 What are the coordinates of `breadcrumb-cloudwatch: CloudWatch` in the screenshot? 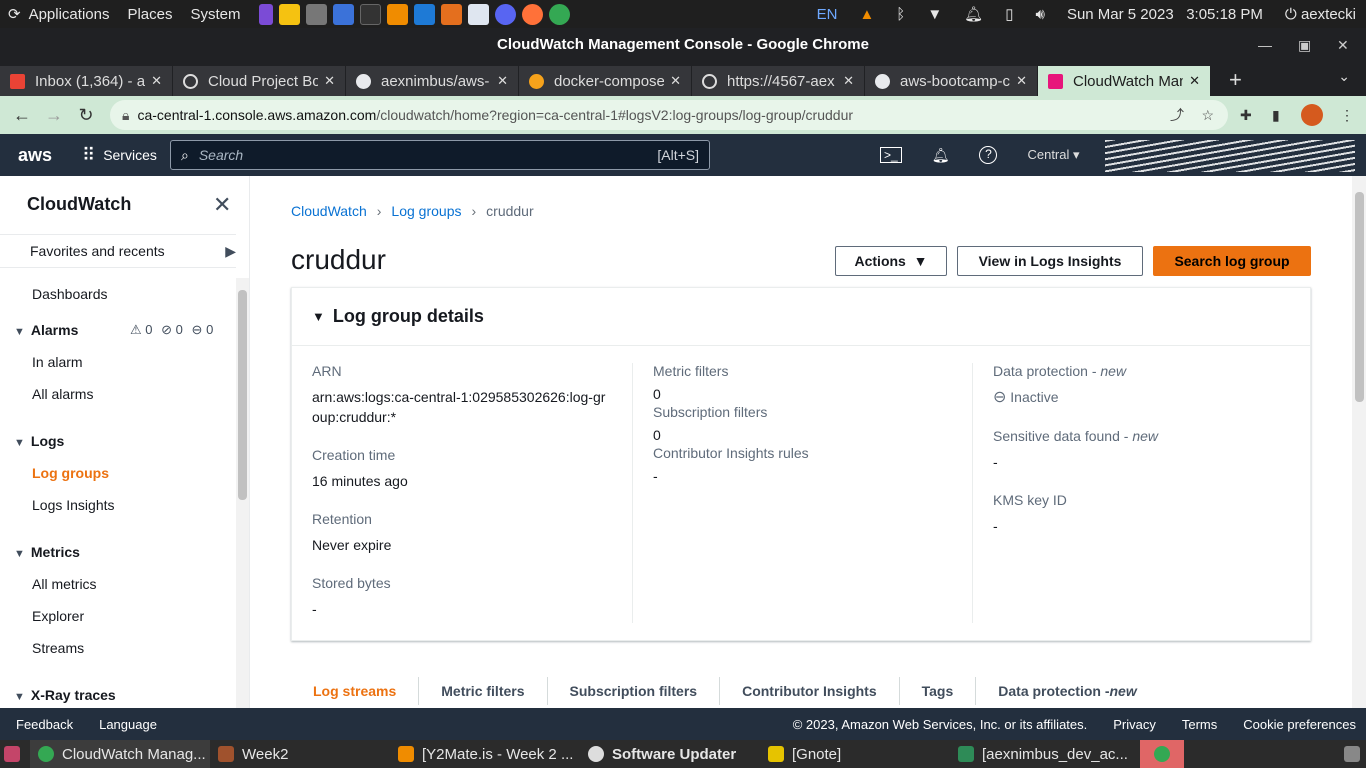 It's located at (329, 211).